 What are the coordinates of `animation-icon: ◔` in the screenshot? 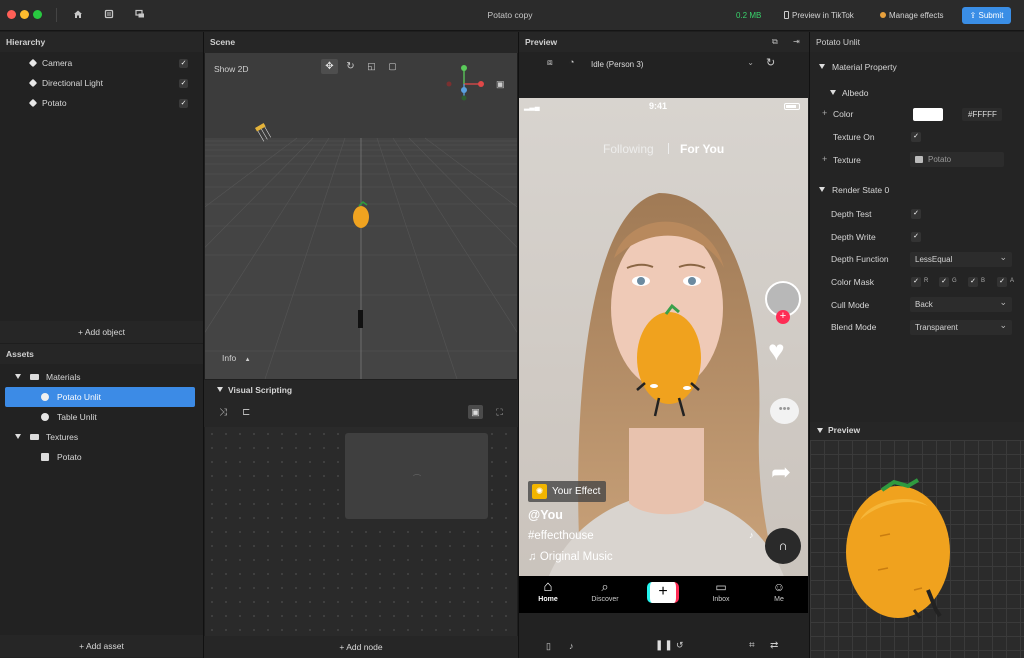 It's located at (571, 62).